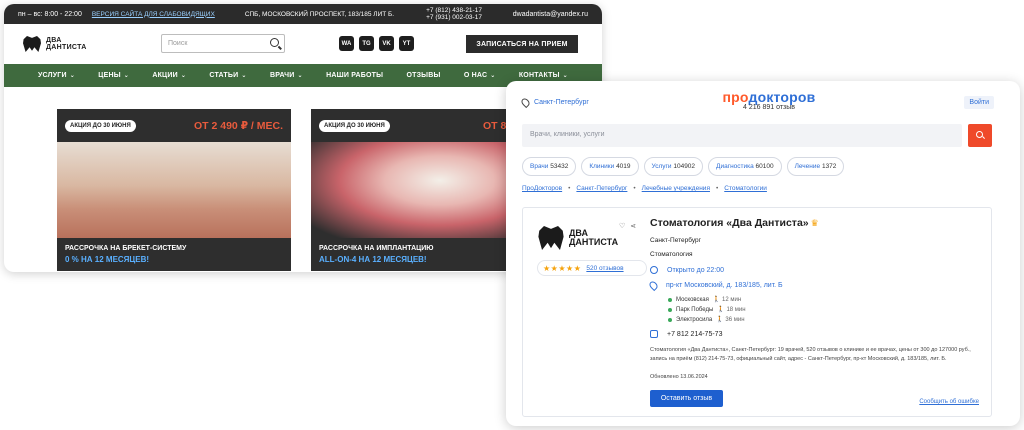  What do you see at coordinates (376, 43) in the screenshot?
I see `social-links: WA TG VK YT` at bounding box center [376, 43].